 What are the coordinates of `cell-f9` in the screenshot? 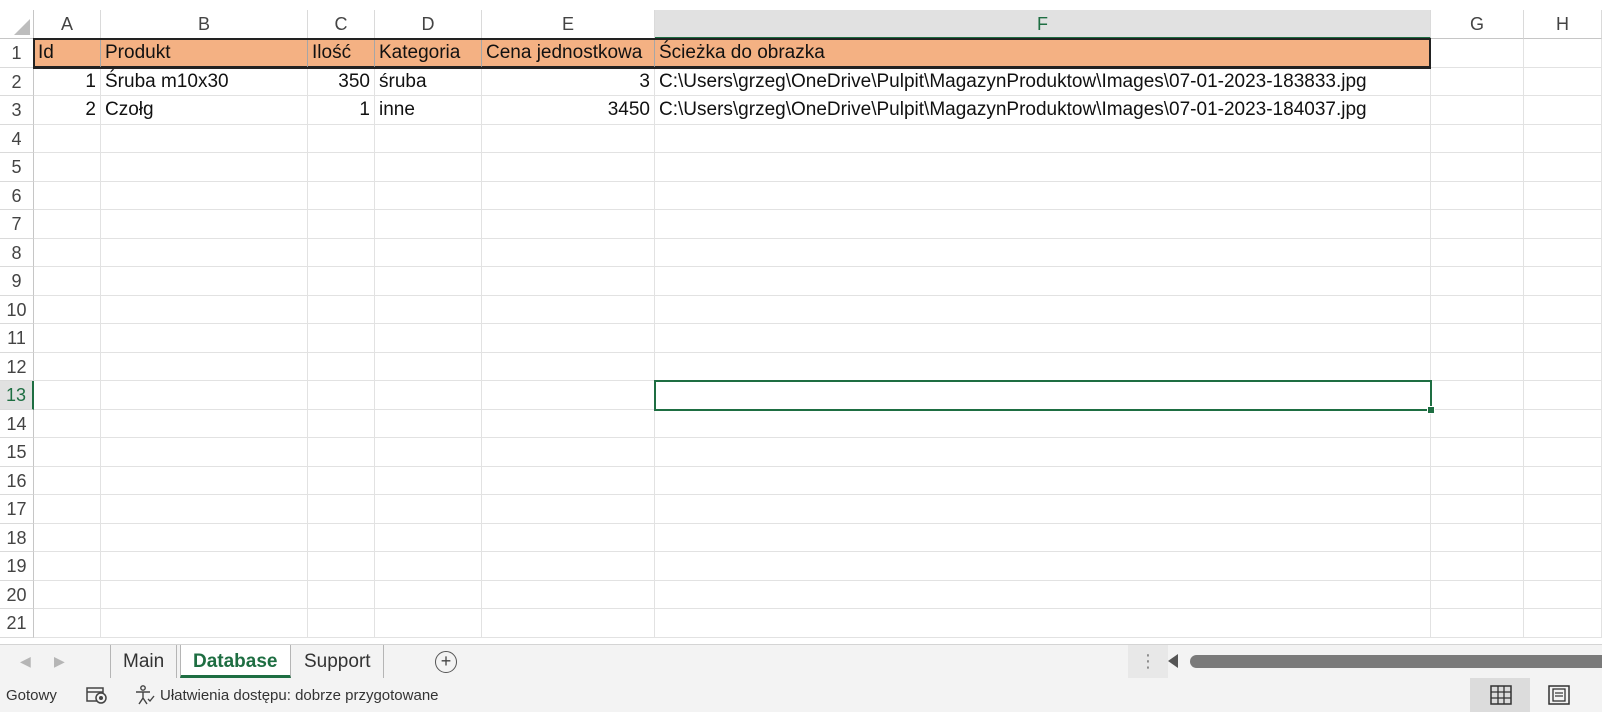 It's located at (1043, 281).